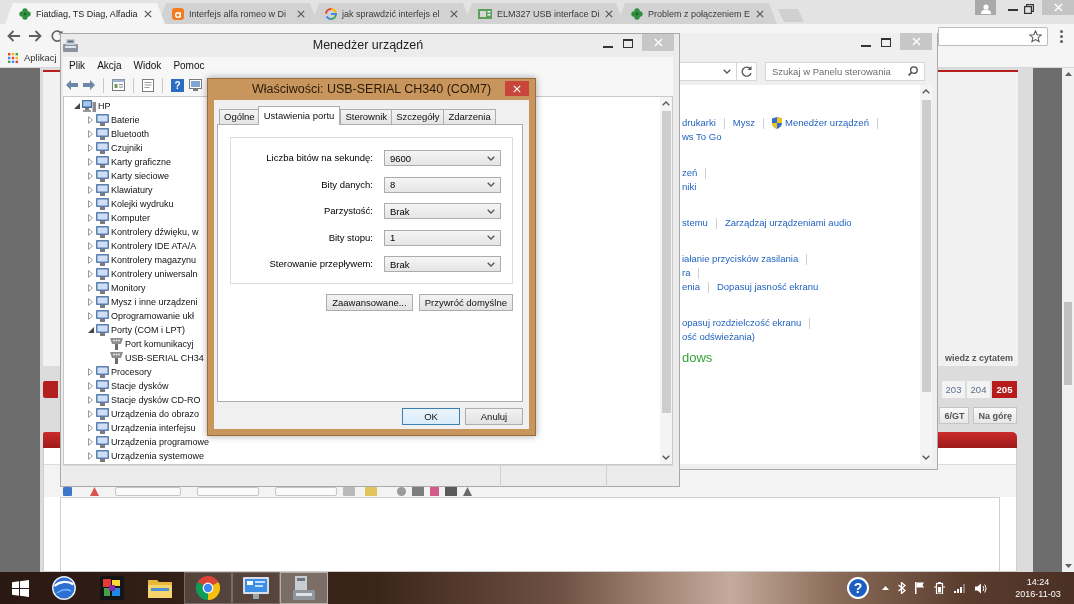 Image resolution: width=1074 pixels, height=604 pixels. Describe the element at coordinates (256, 588) in the screenshot. I see `taskbar-button` at that location.